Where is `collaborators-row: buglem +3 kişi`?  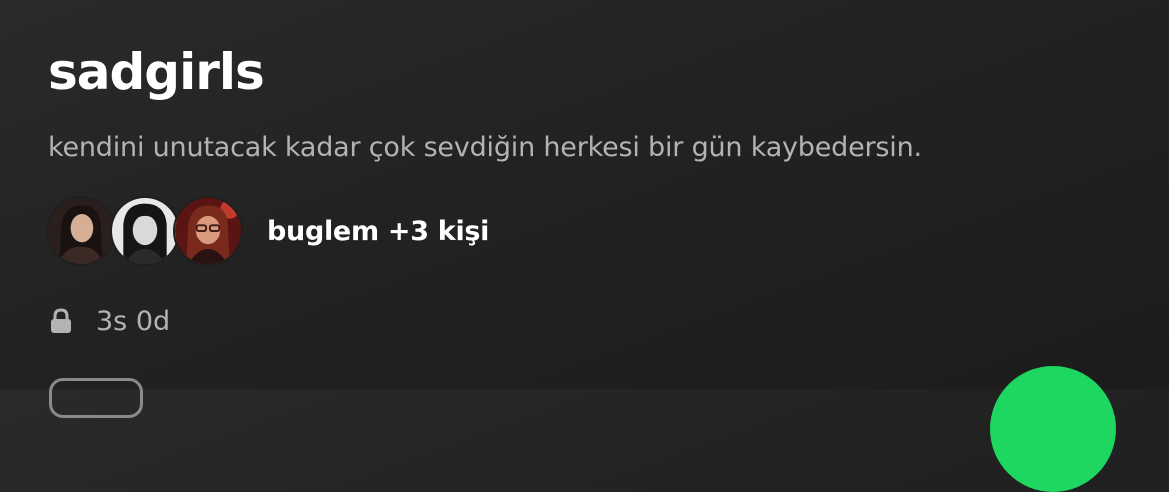
collaborators-row: buglem +3 kişi is located at coordinates (267, 231).